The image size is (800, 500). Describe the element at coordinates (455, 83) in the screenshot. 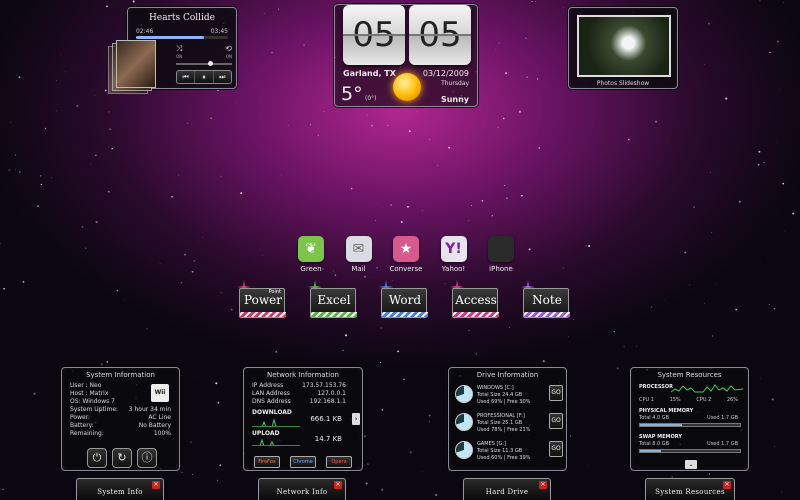

I see `weather-day: Thursday` at that location.